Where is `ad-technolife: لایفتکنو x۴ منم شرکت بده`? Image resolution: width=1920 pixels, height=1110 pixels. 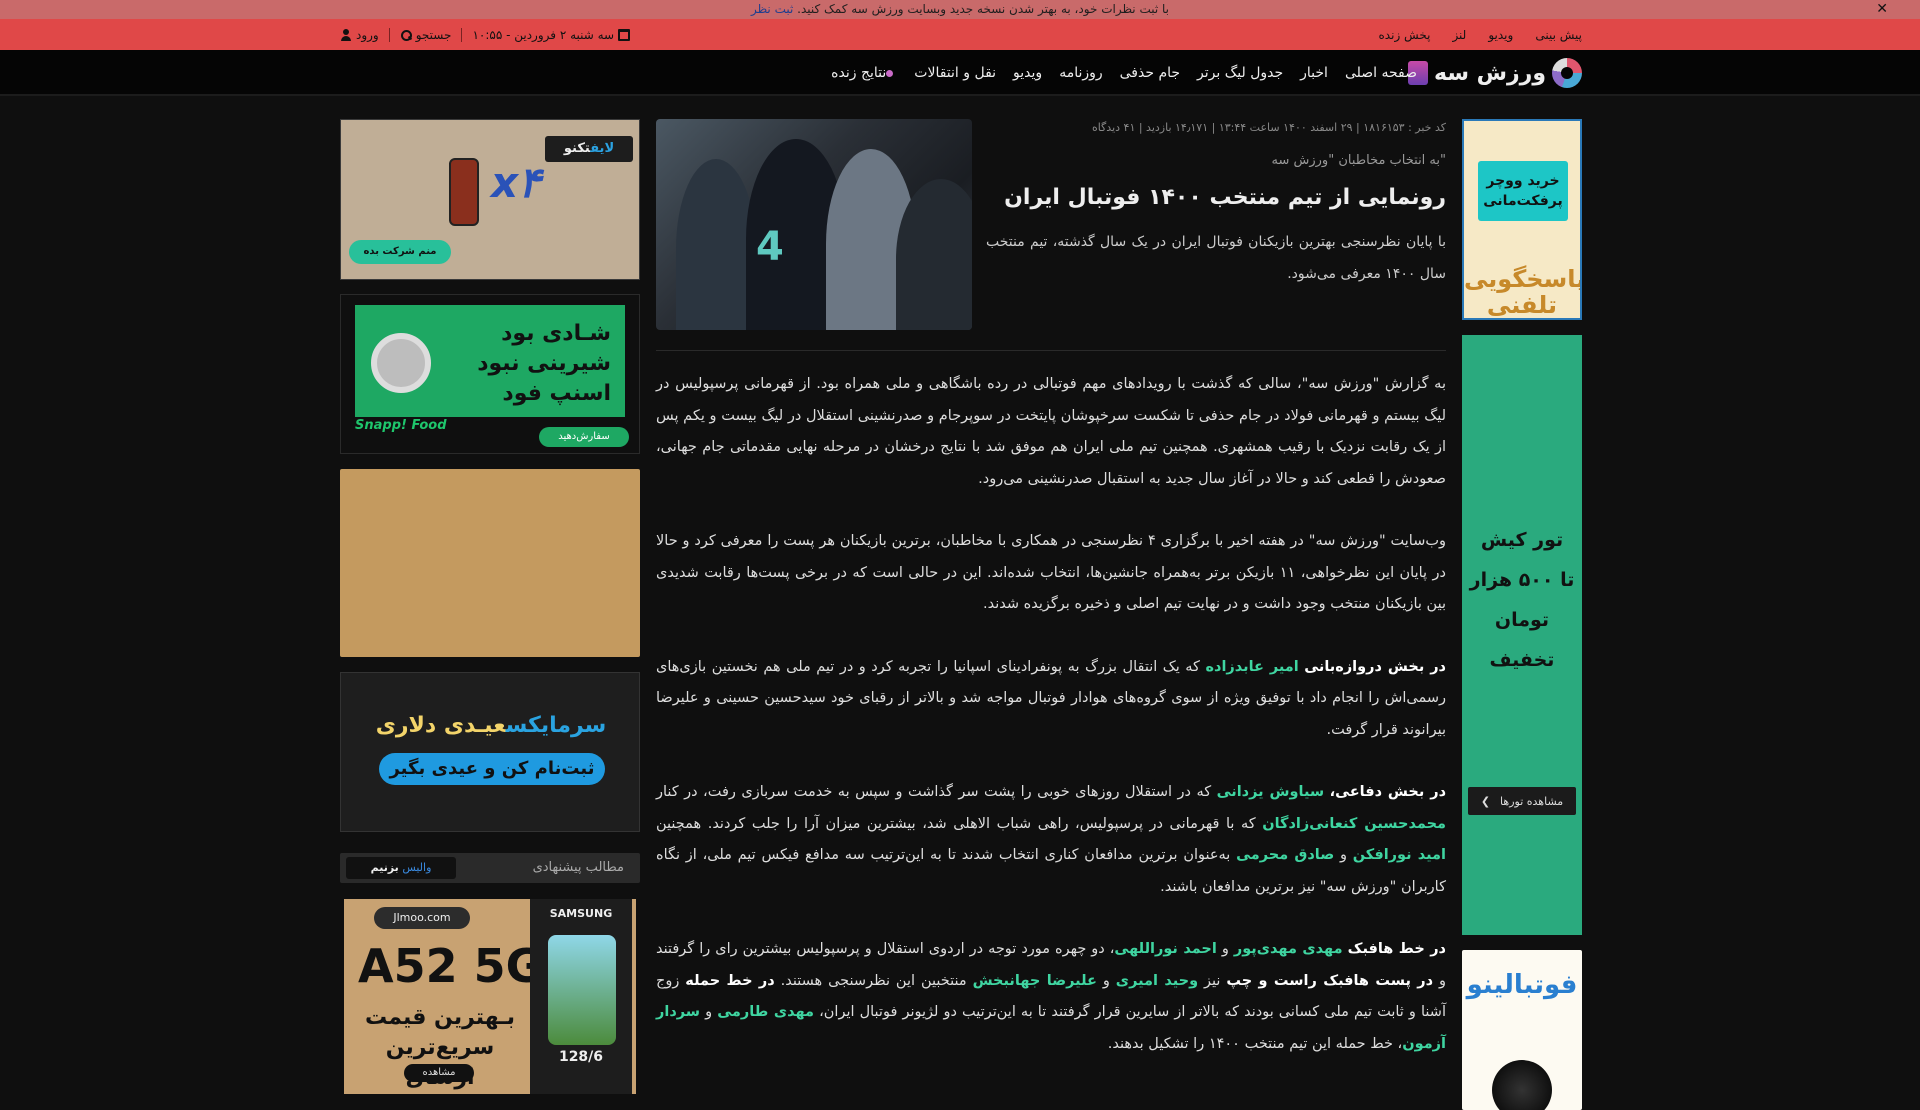
ad-technolife: لایفتکنو x۴ منم شرکت بده is located at coordinates (490, 199).